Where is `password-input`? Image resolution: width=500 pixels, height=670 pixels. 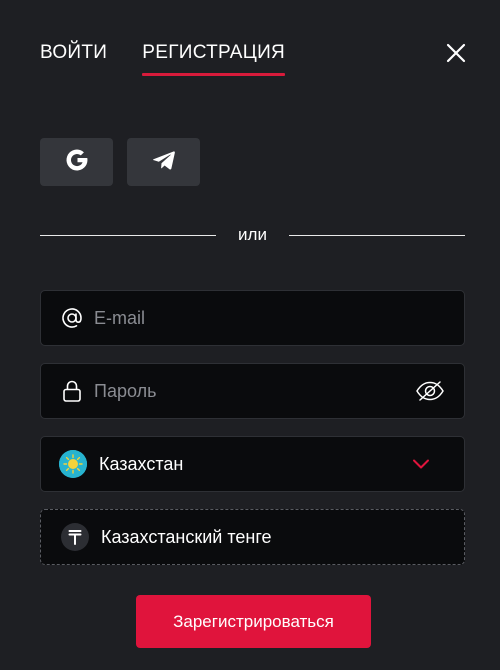
password-input is located at coordinates (254, 391).